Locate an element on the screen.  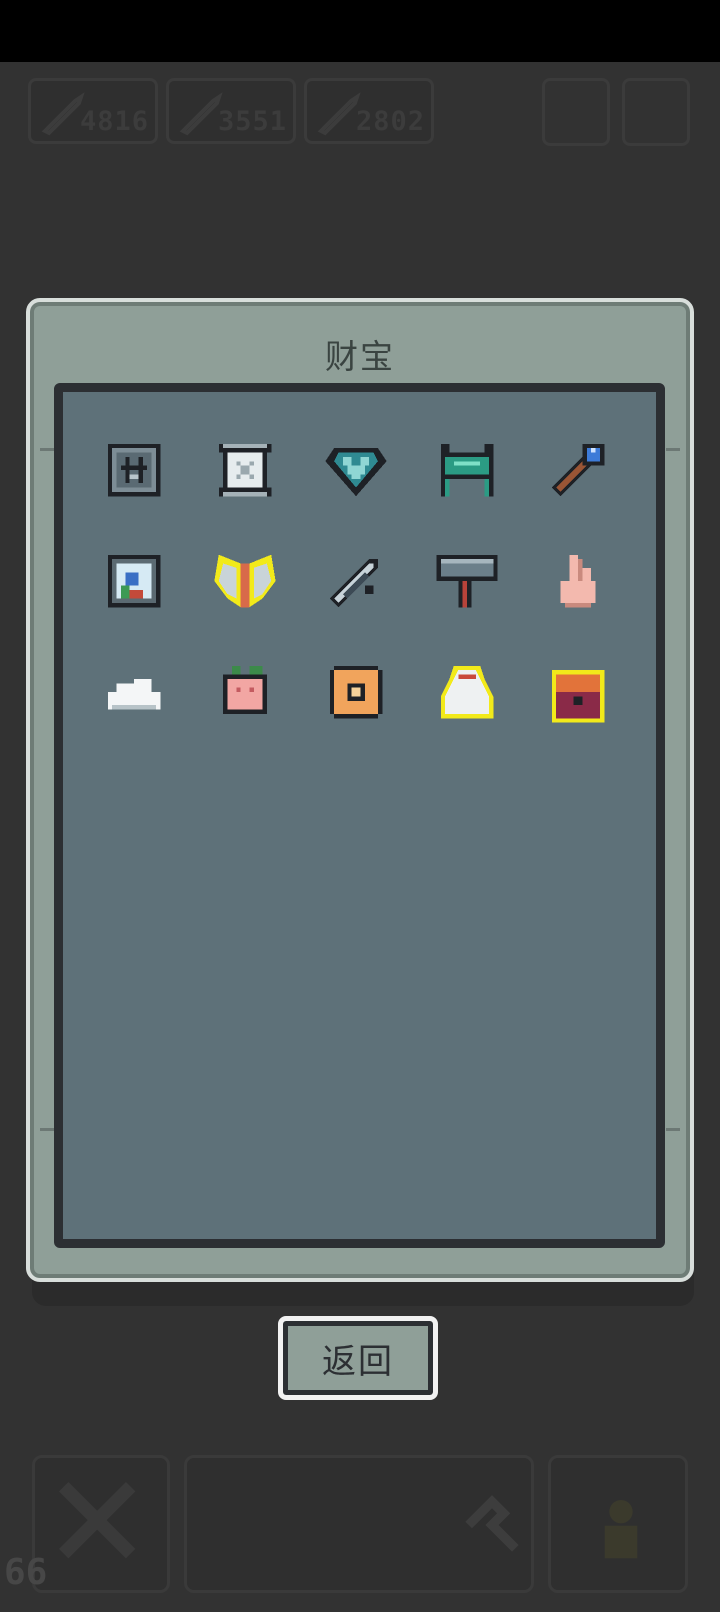
potion-bag-icon is located at coordinates (467, 692).